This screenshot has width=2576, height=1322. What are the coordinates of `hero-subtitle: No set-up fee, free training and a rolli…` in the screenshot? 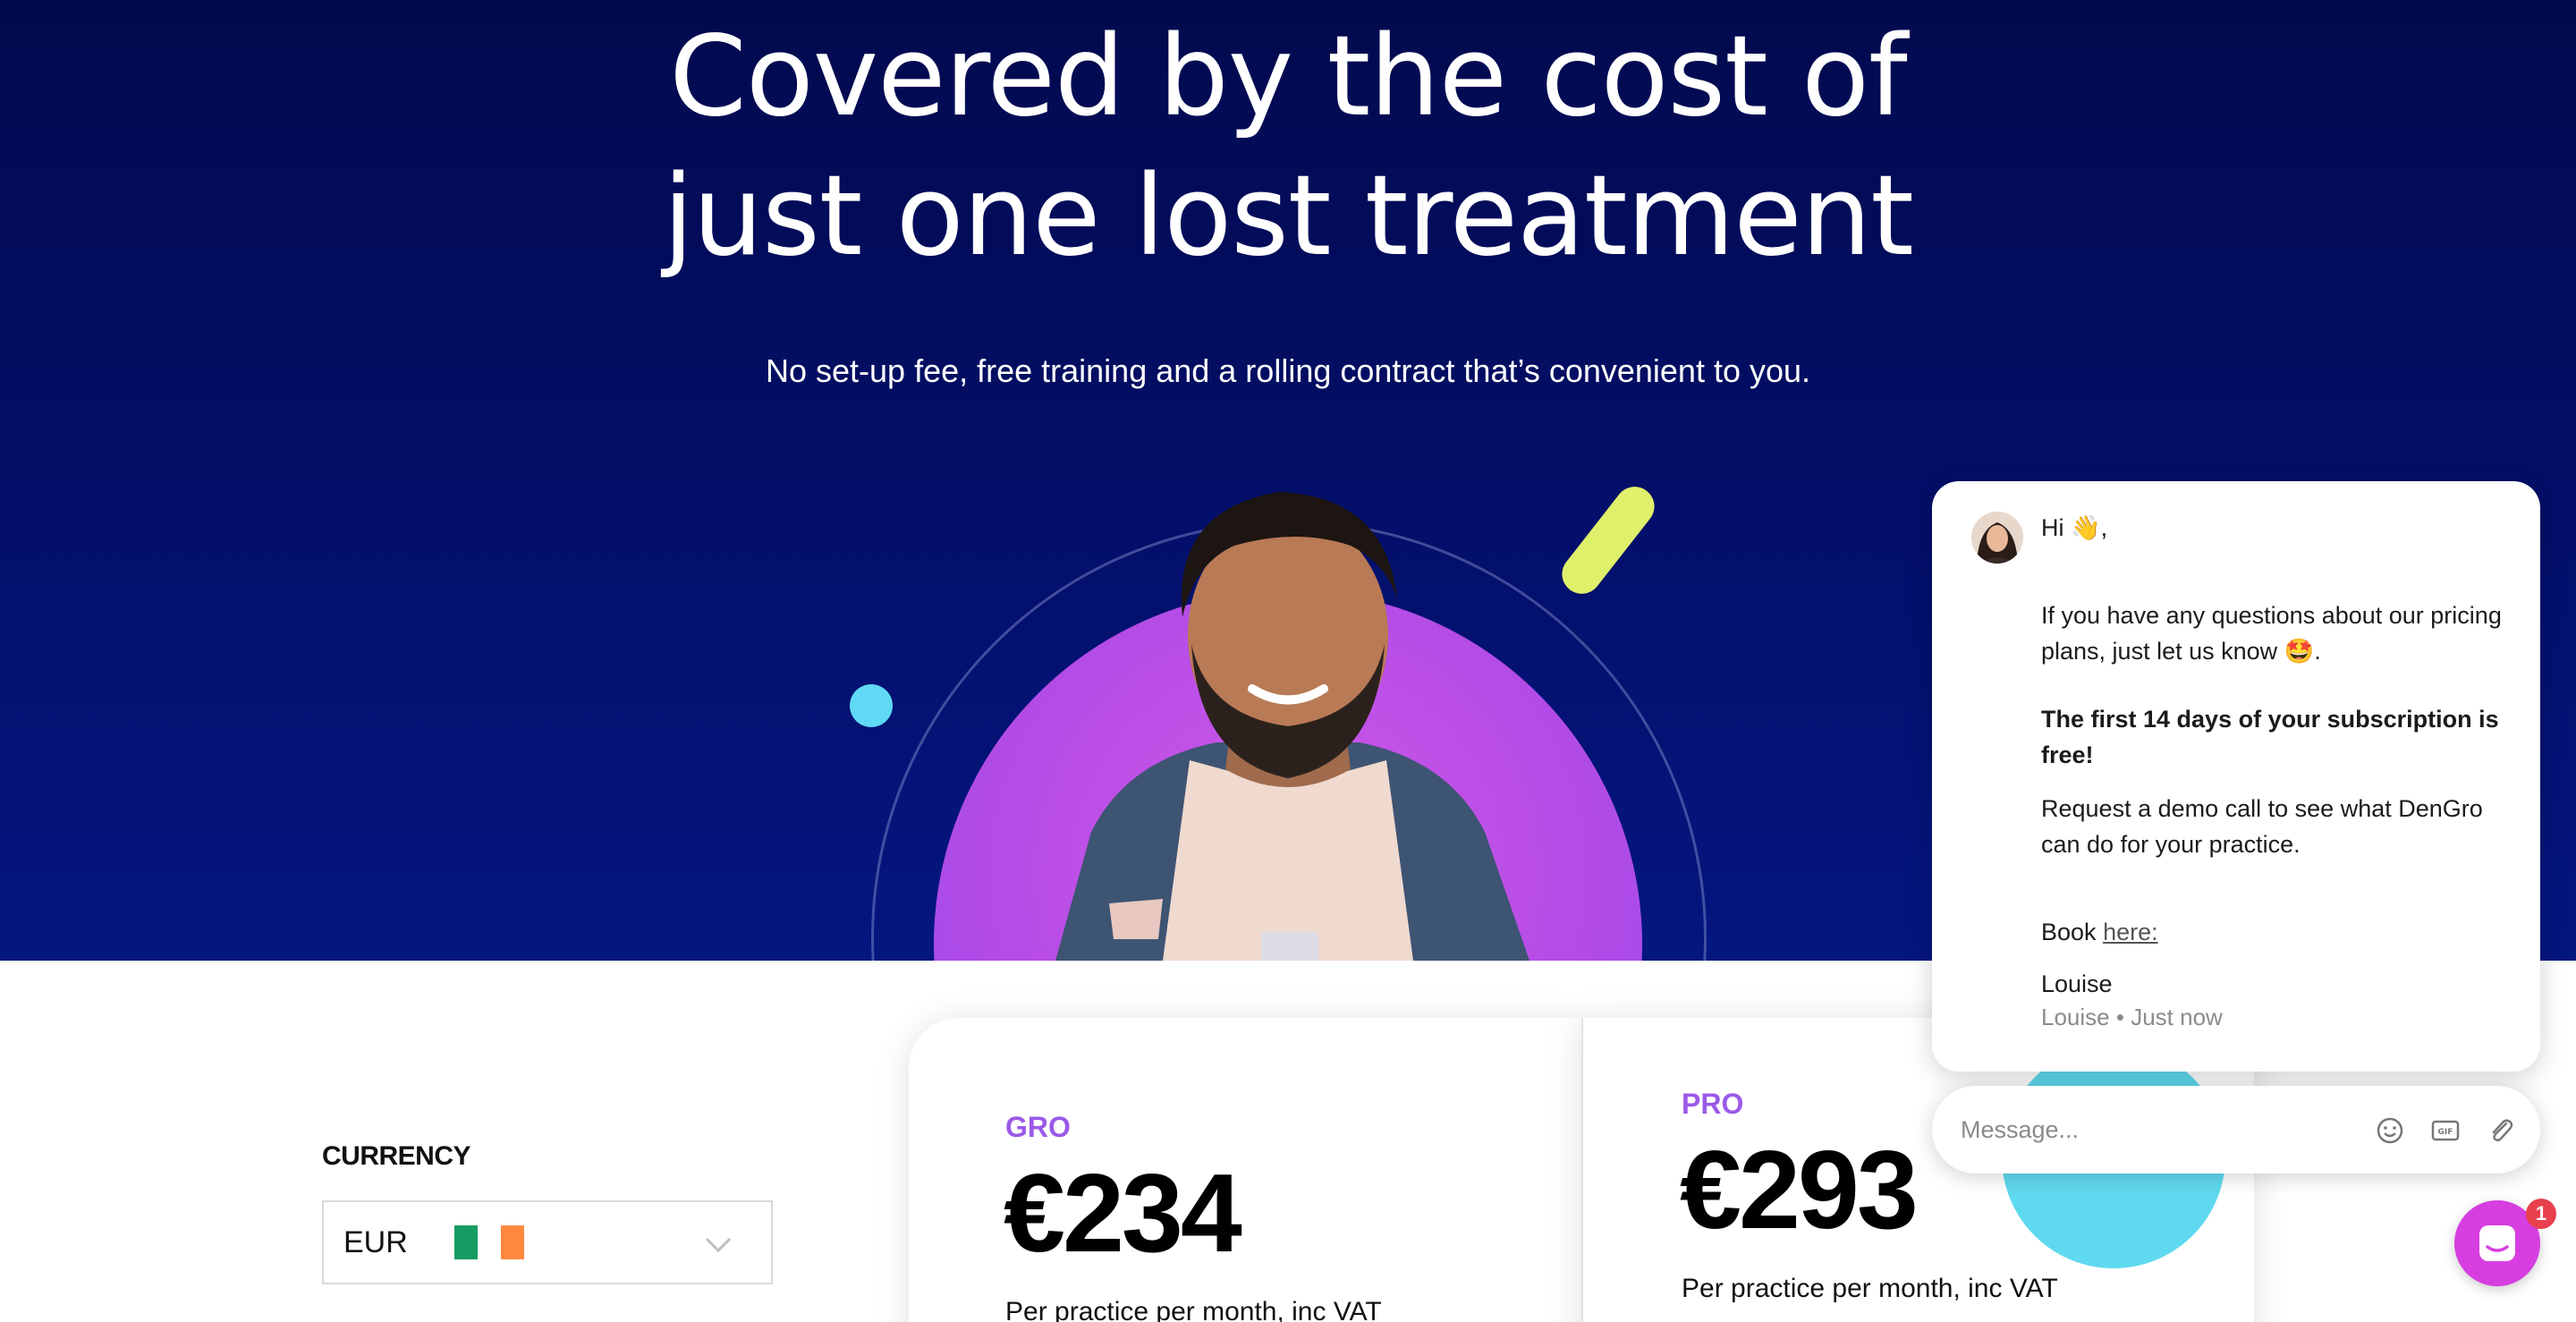 It's located at (1288, 371).